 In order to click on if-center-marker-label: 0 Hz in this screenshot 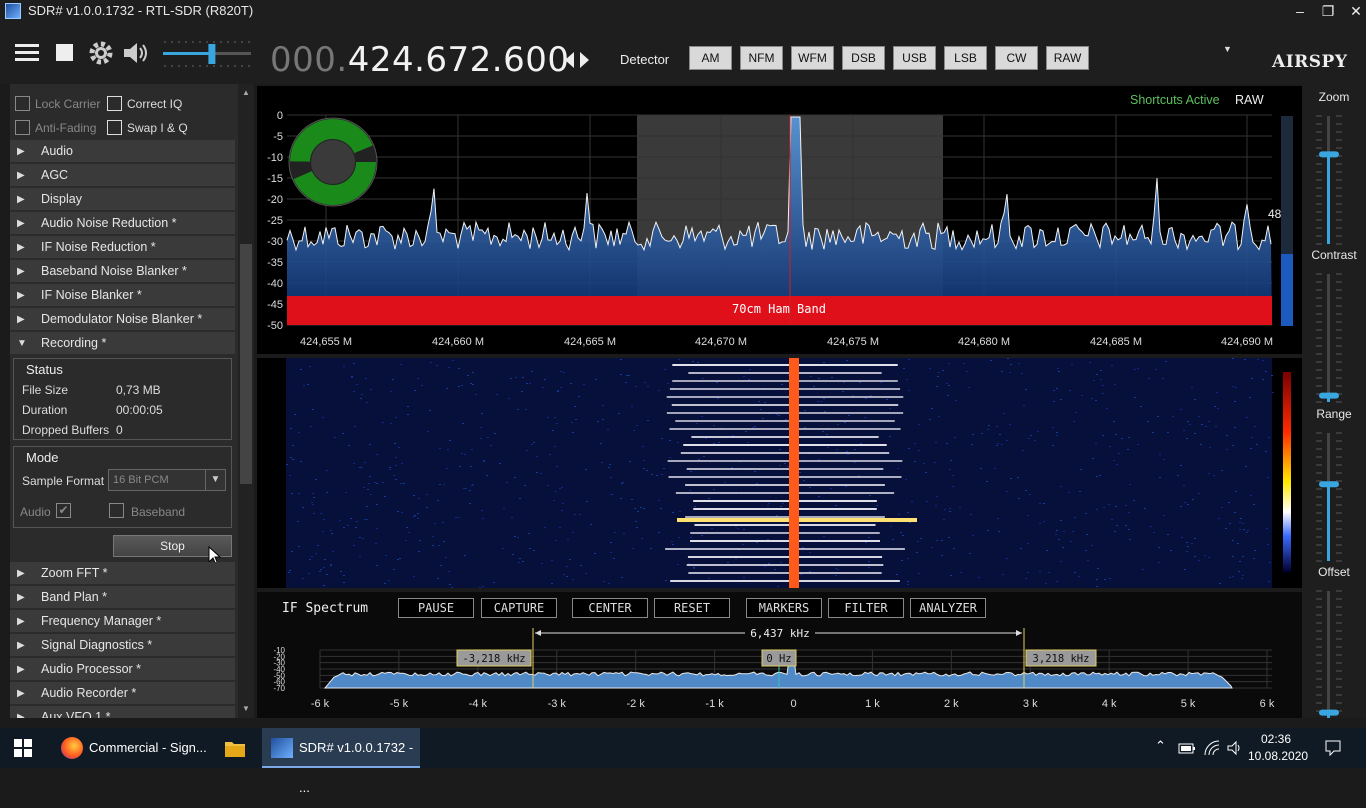, I will do `click(778, 659)`.